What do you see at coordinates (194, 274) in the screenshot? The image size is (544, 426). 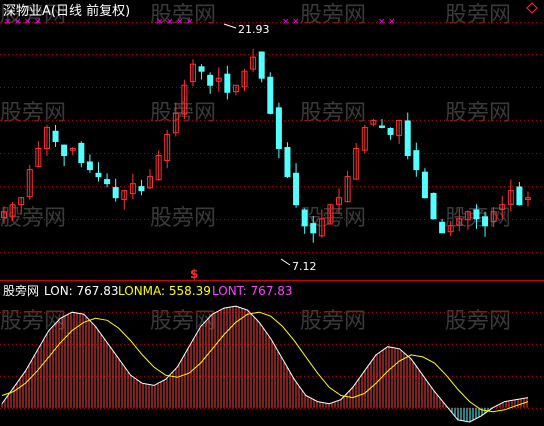 I see `signal-marker: $` at bounding box center [194, 274].